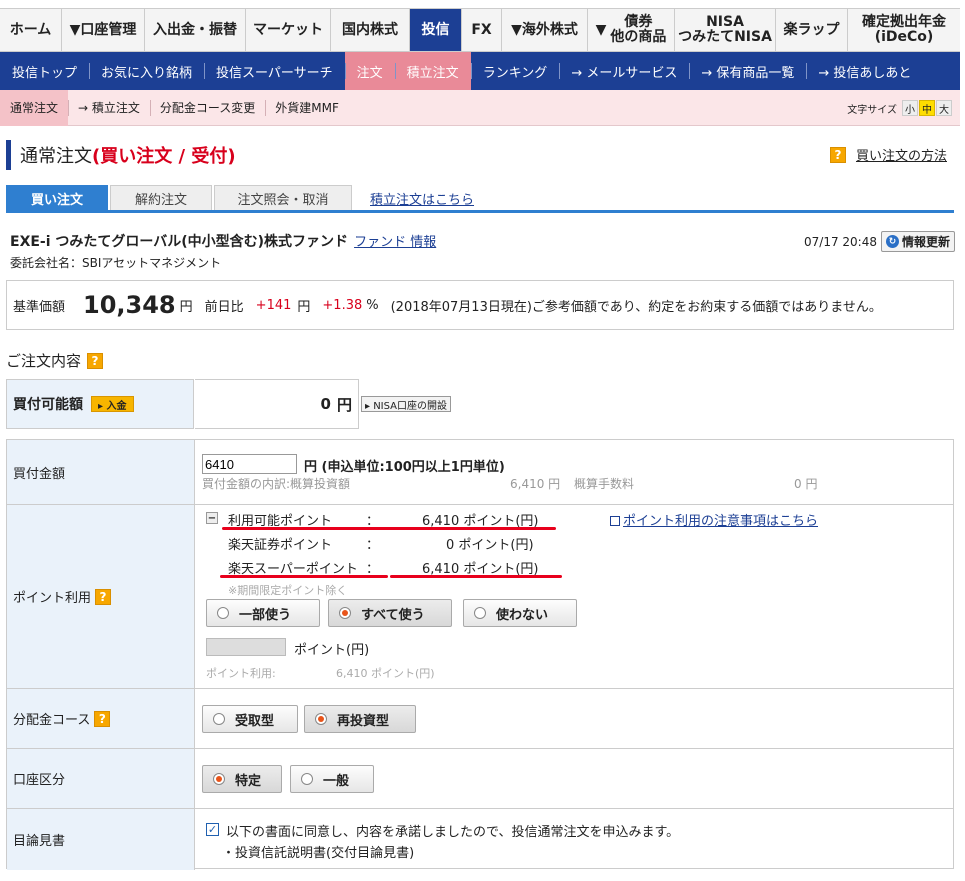 This screenshot has width=965, height=881. I want to click on rakuten-sec-points-label: 楽天証券ポイント, so click(280, 545).